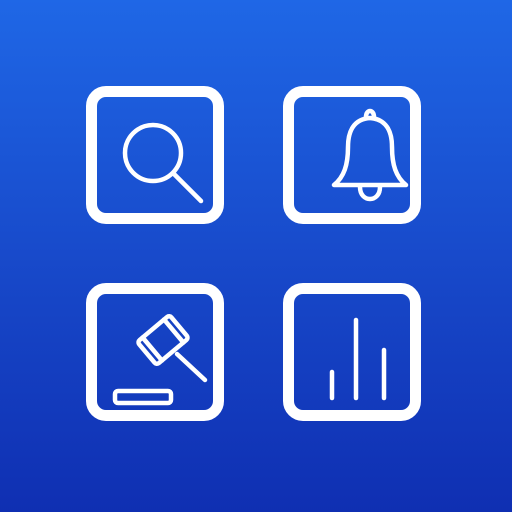 The image size is (512, 512). Describe the element at coordinates (160, 359) in the screenshot. I see `gavel-icon` at that location.